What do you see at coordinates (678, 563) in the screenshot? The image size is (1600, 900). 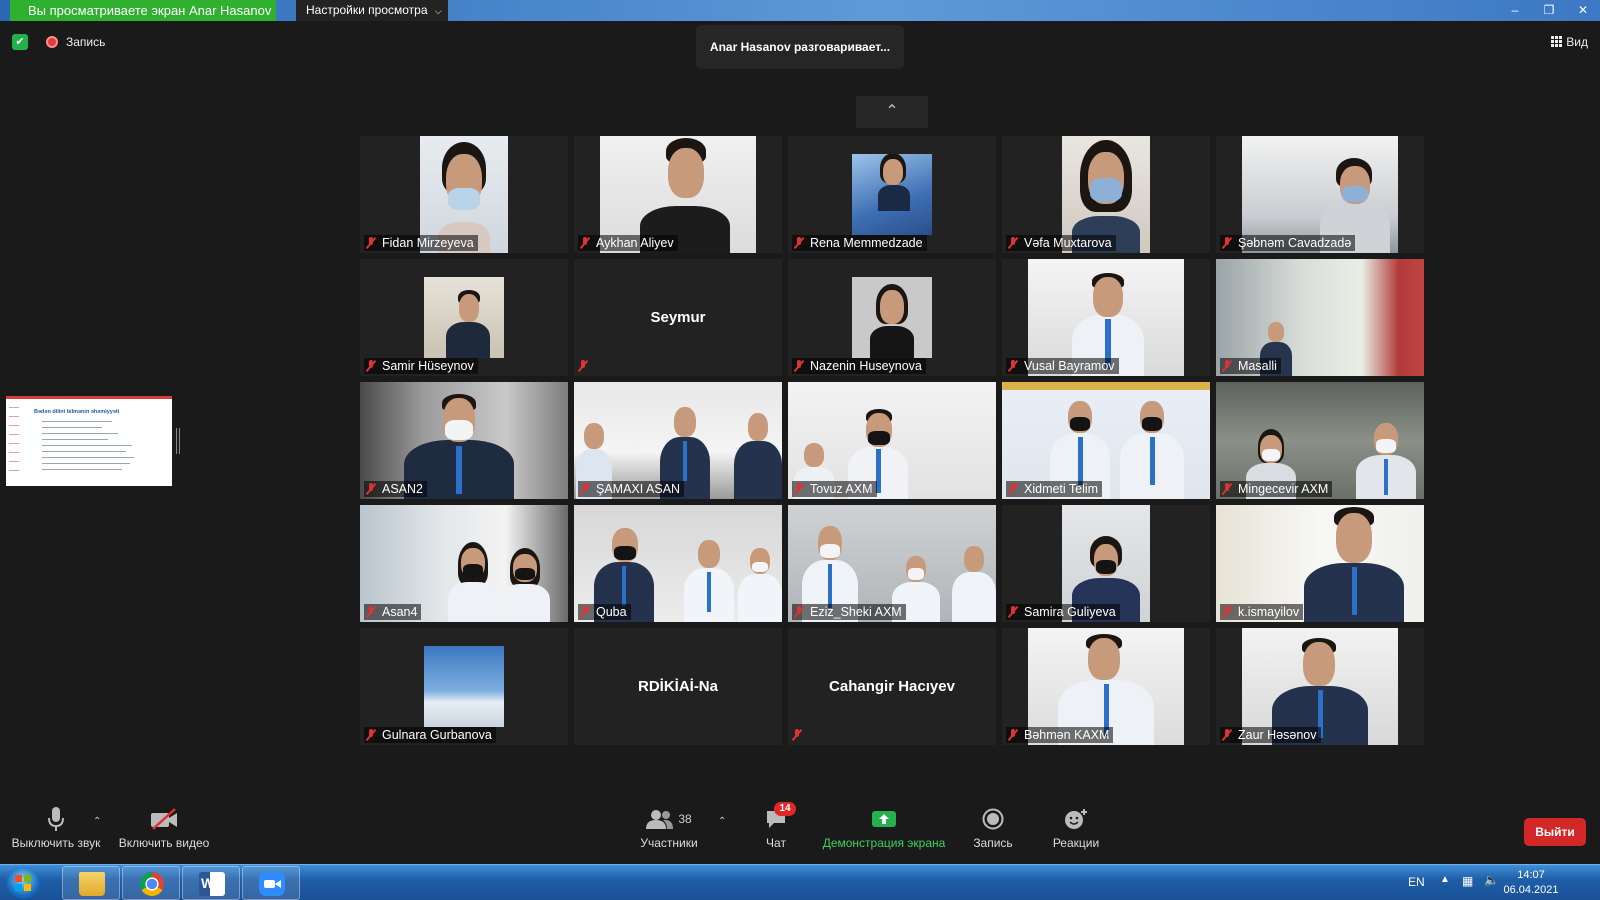 I see `video-tile: Quba` at bounding box center [678, 563].